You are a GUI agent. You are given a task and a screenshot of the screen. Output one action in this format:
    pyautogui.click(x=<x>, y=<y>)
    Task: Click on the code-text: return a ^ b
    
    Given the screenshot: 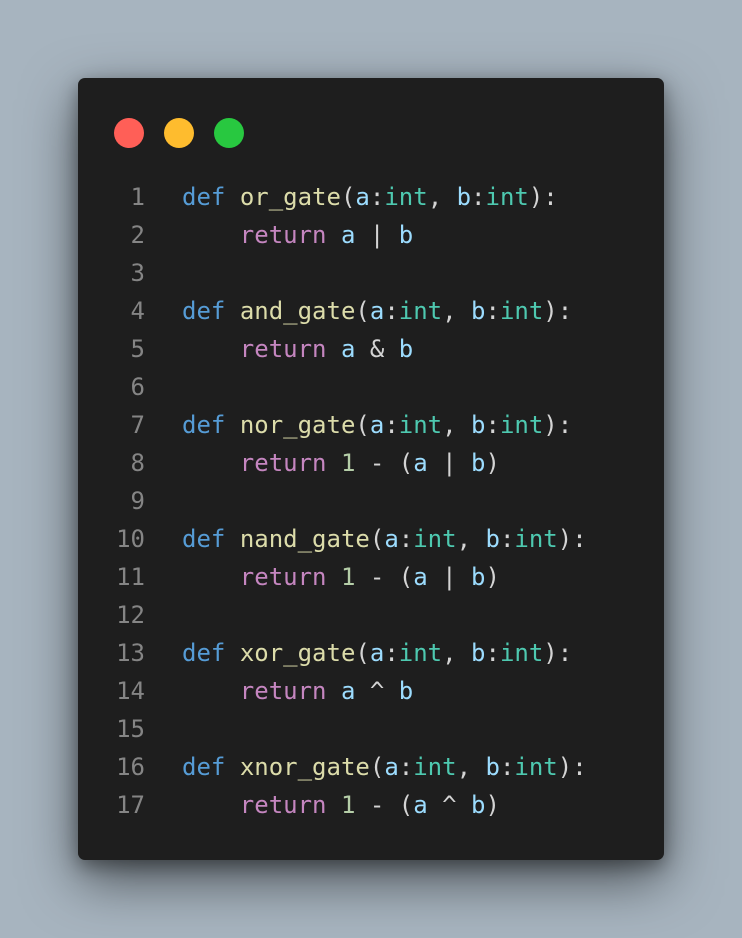 What is the action you would take?
    pyautogui.click(x=297, y=691)
    